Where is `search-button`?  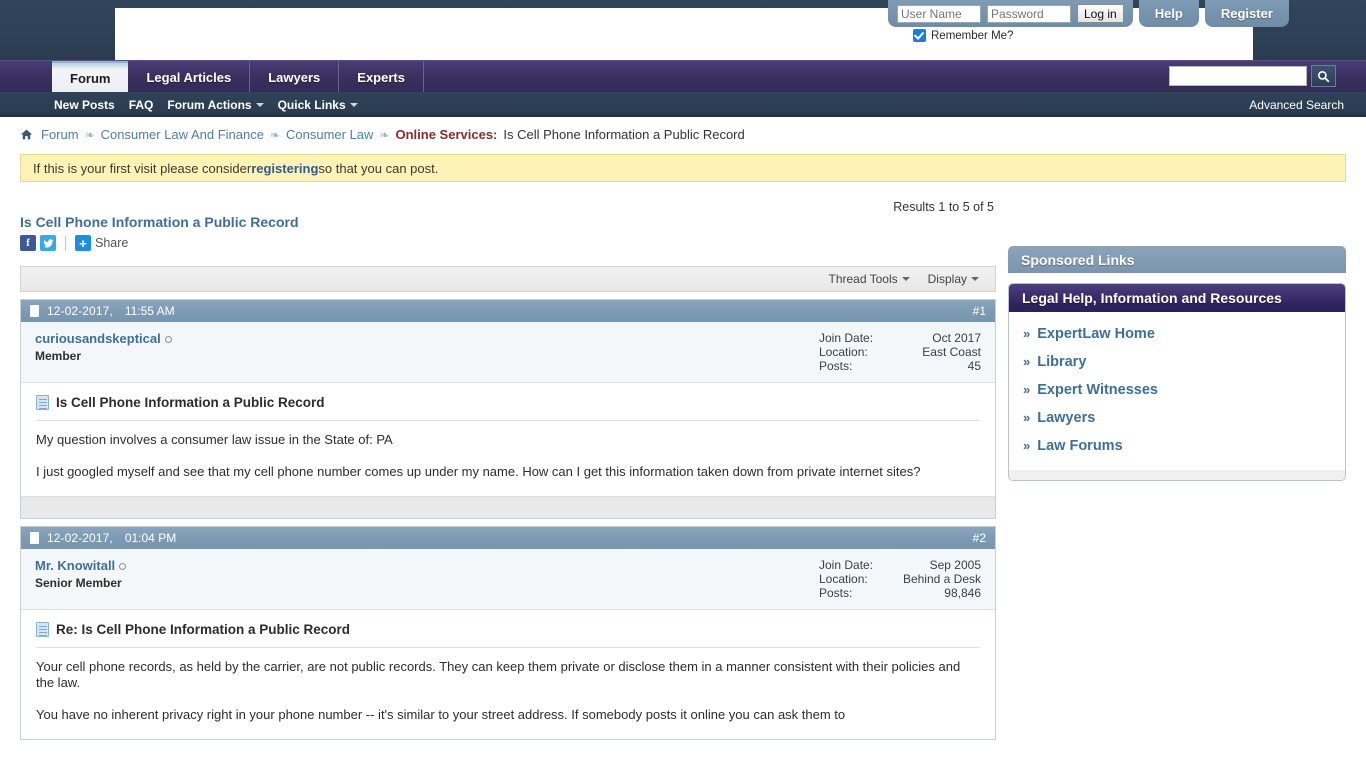 search-button is located at coordinates (1323, 76).